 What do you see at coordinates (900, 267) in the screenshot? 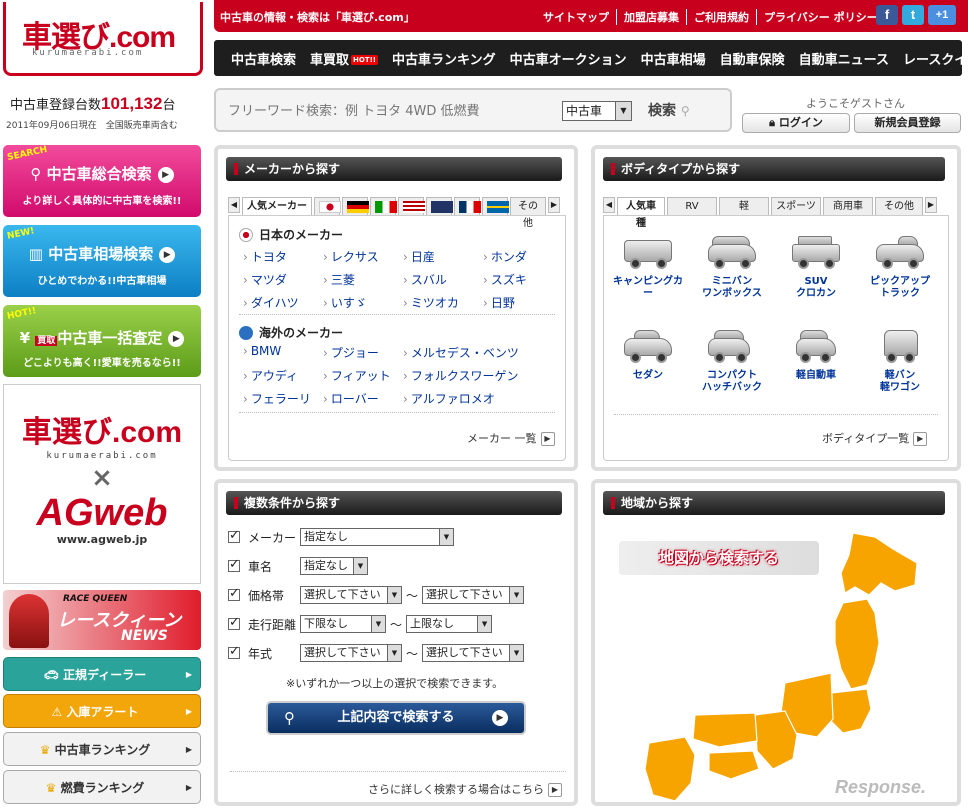
I see `body-type-pickup: ピックアップ トラック` at bounding box center [900, 267].